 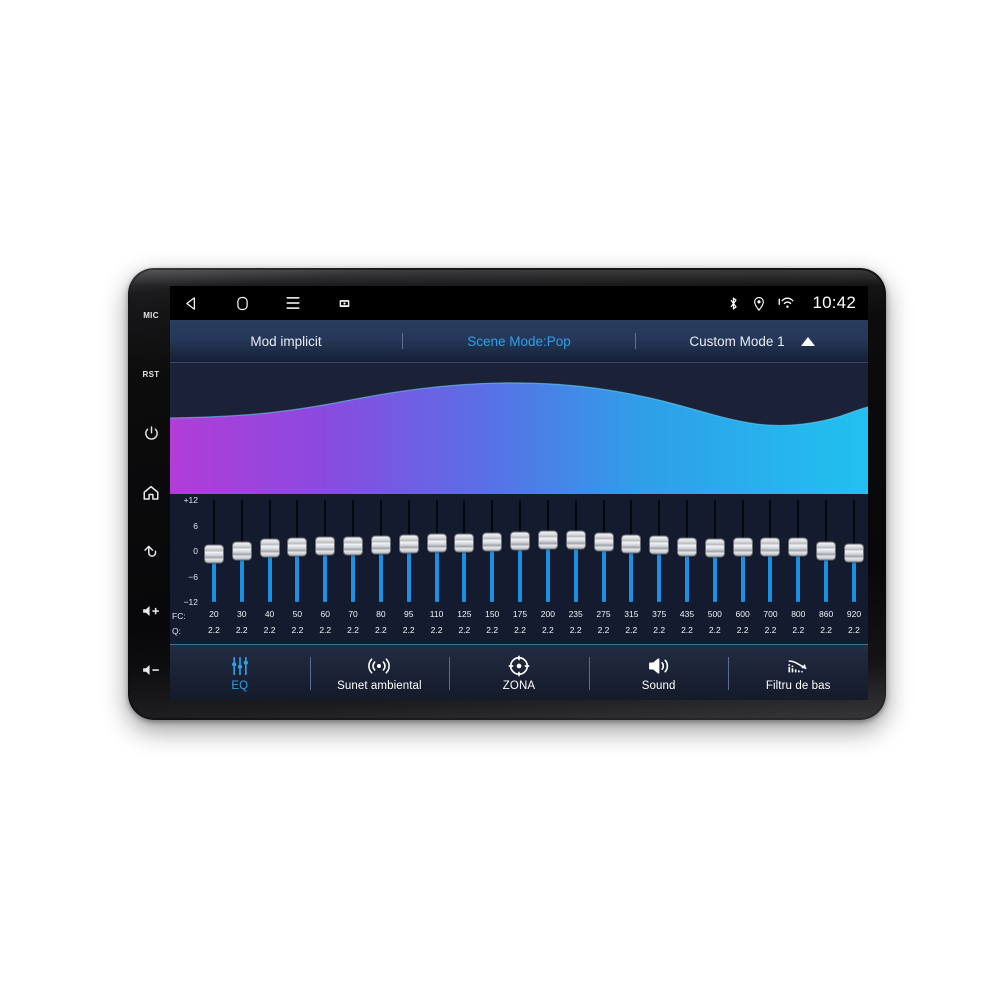 What do you see at coordinates (854, 614) in the screenshot?
I see `eq-band-frequency: 920` at bounding box center [854, 614].